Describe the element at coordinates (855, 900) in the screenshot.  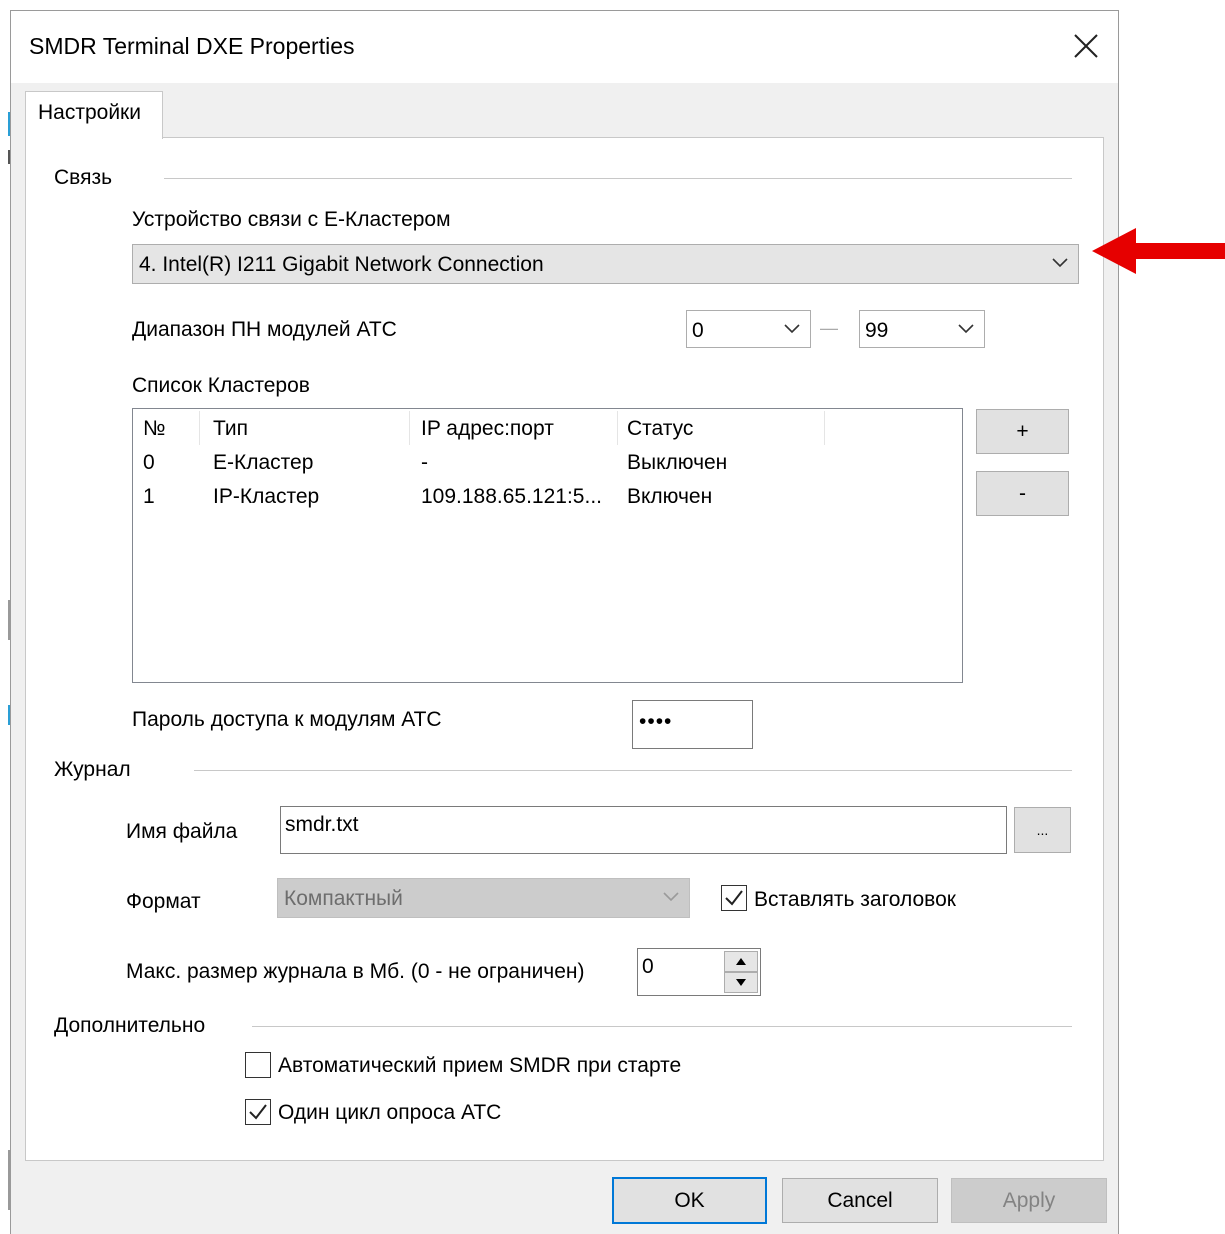
I see `insert-header-label: Вставлять заголовок` at that location.